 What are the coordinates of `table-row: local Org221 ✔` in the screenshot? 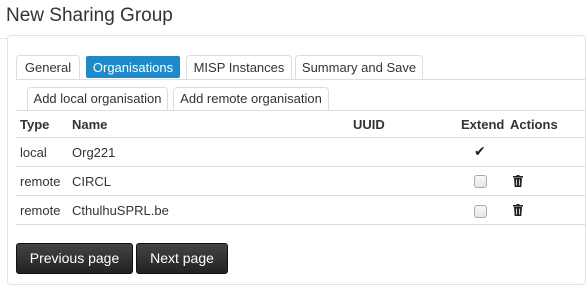 It's located at (301, 151).